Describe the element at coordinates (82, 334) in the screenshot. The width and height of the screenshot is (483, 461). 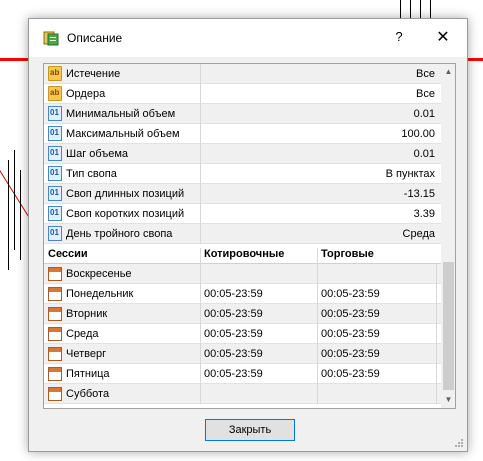
I see `session-day: Среда` at that location.